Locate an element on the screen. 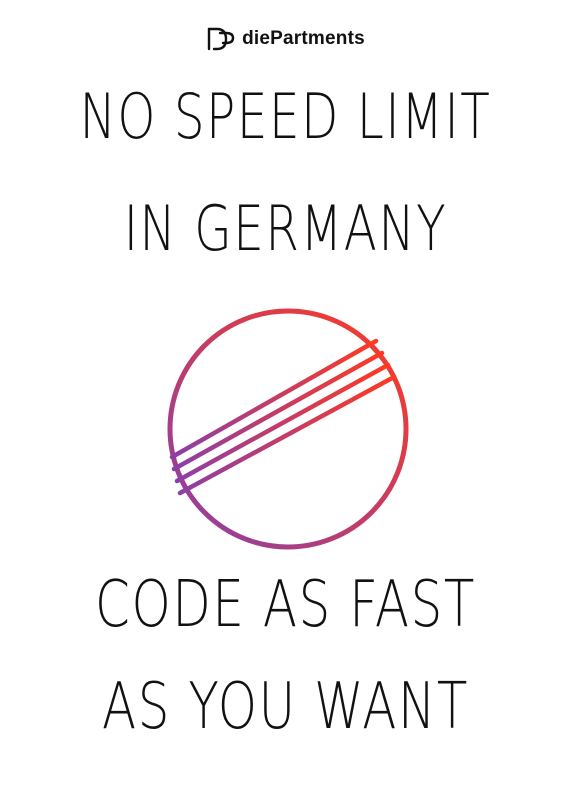  headline-top-line-1: NO SPEED LIMIT is located at coordinates (285, 116).